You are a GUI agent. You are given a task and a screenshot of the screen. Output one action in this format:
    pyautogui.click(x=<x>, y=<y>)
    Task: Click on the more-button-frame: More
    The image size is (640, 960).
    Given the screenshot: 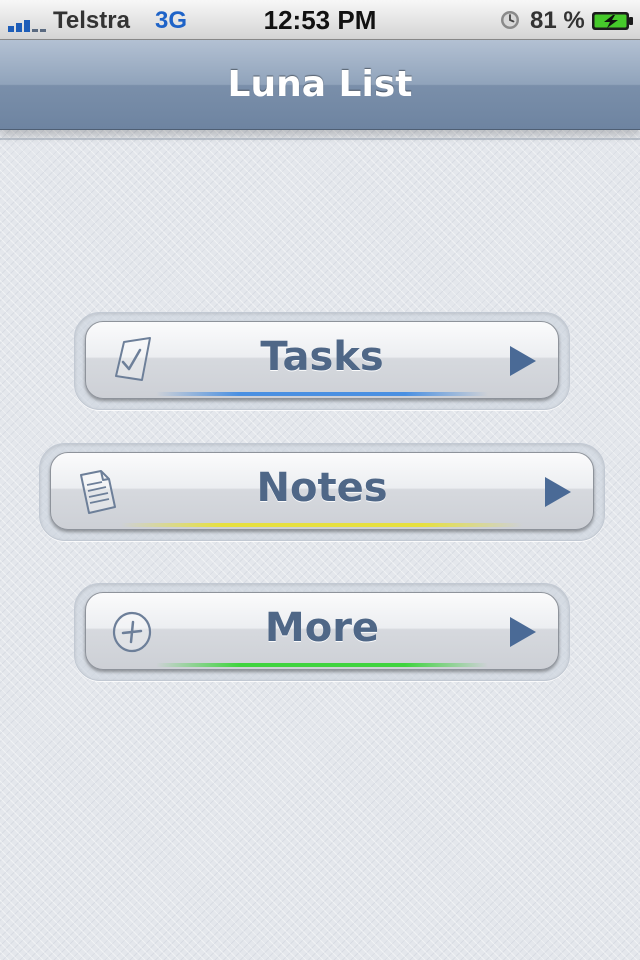 What is the action you would take?
    pyautogui.click(x=322, y=632)
    